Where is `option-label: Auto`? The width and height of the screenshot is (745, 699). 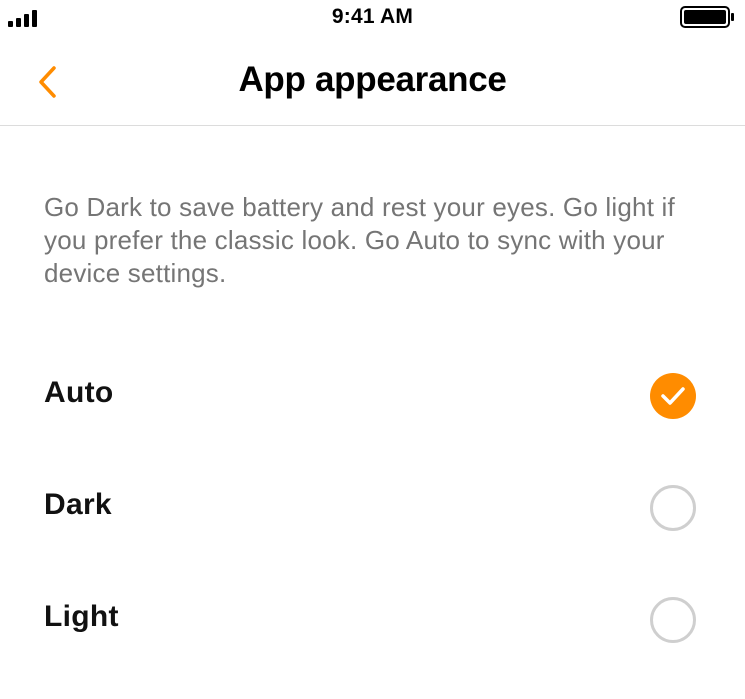
option-label: Auto is located at coordinates (79, 392).